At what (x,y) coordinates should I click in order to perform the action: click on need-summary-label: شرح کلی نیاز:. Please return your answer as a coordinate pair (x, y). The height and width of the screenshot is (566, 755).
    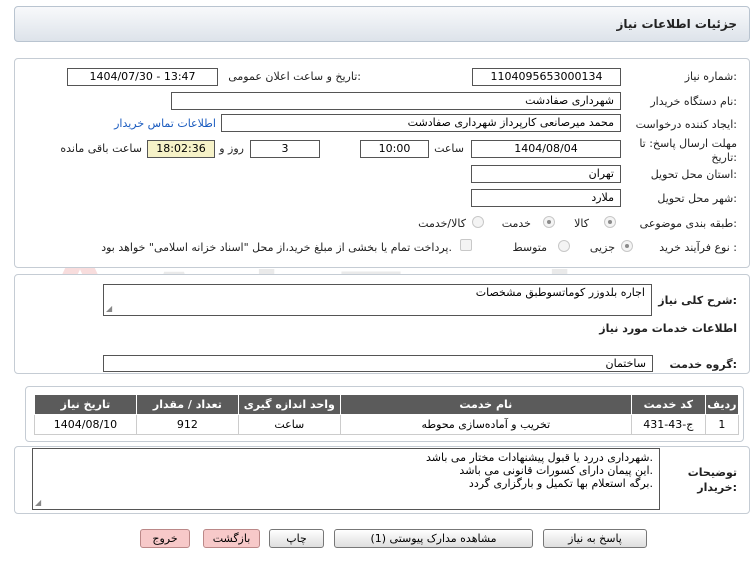
    Looking at the image, I should click on (697, 300).